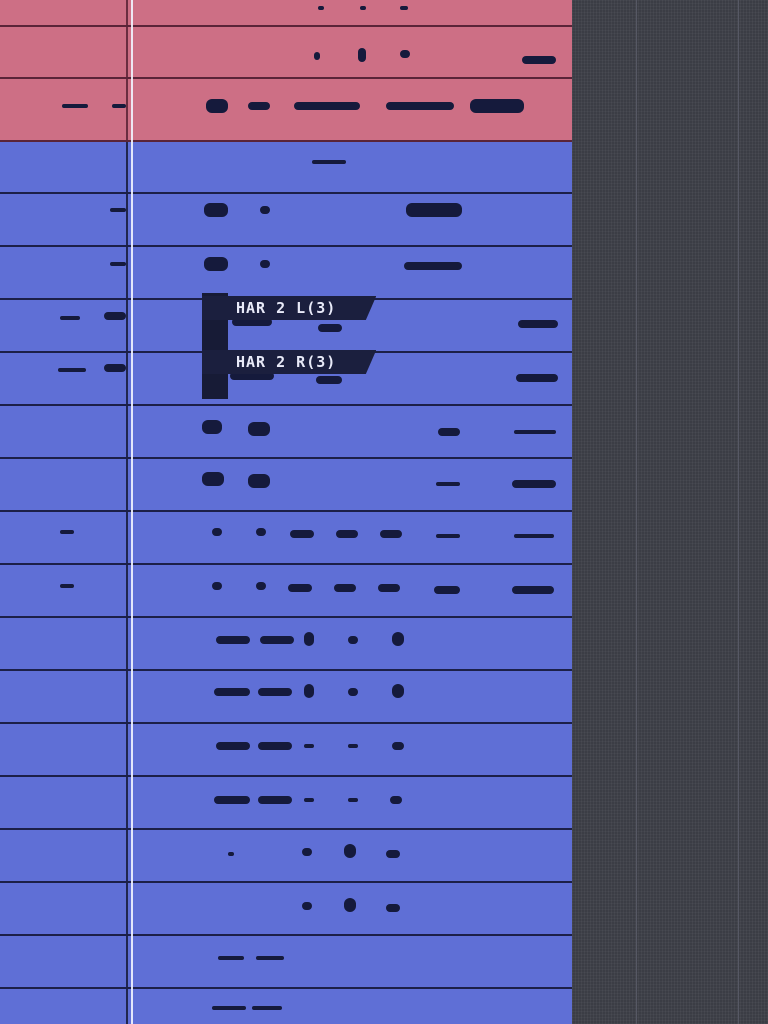 This screenshot has height=1024, width=768. What do you see at coordinates (132, 512) in the screenshot?
I see `playhead-cursor` at bounding box center [132, 512].